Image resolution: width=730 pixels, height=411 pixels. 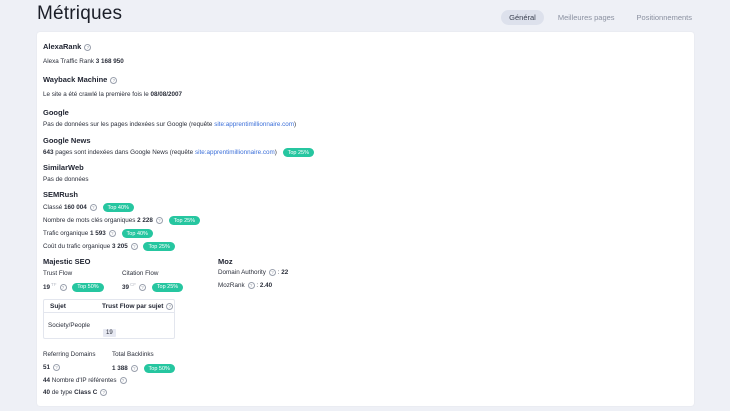 I want to click on table-header-subject: Sujet, so click(x=58, y=306).